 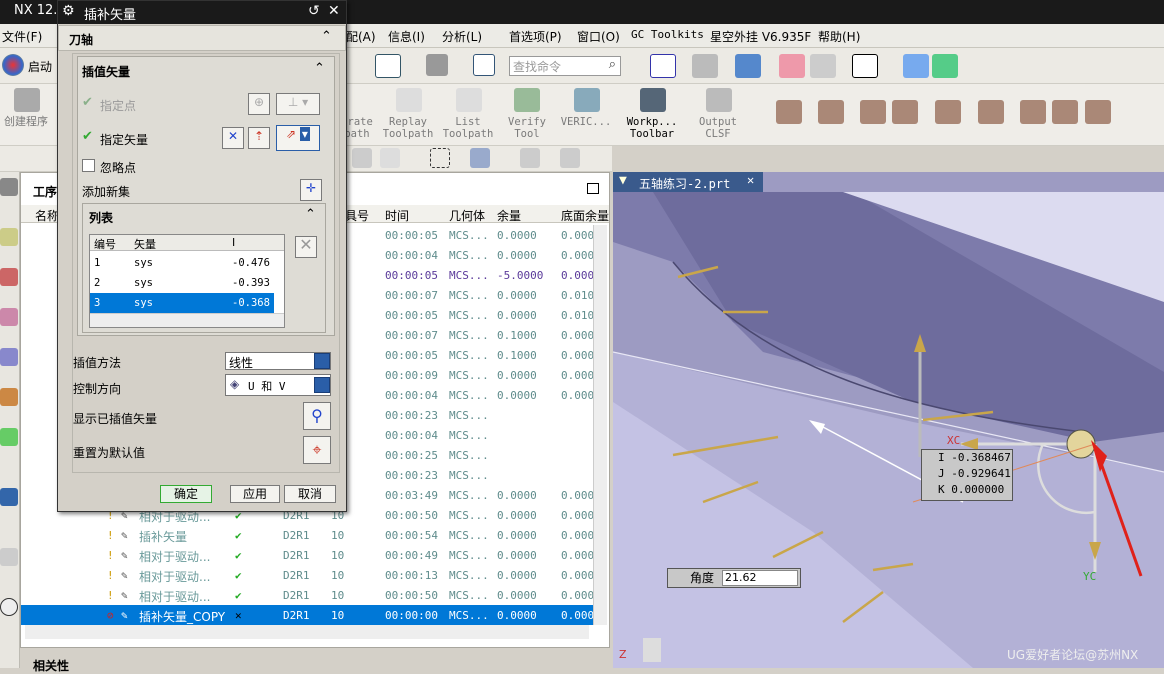 I want to click on replay-toolpath-label: Replay Toolpath, so click(x=408, y=128).